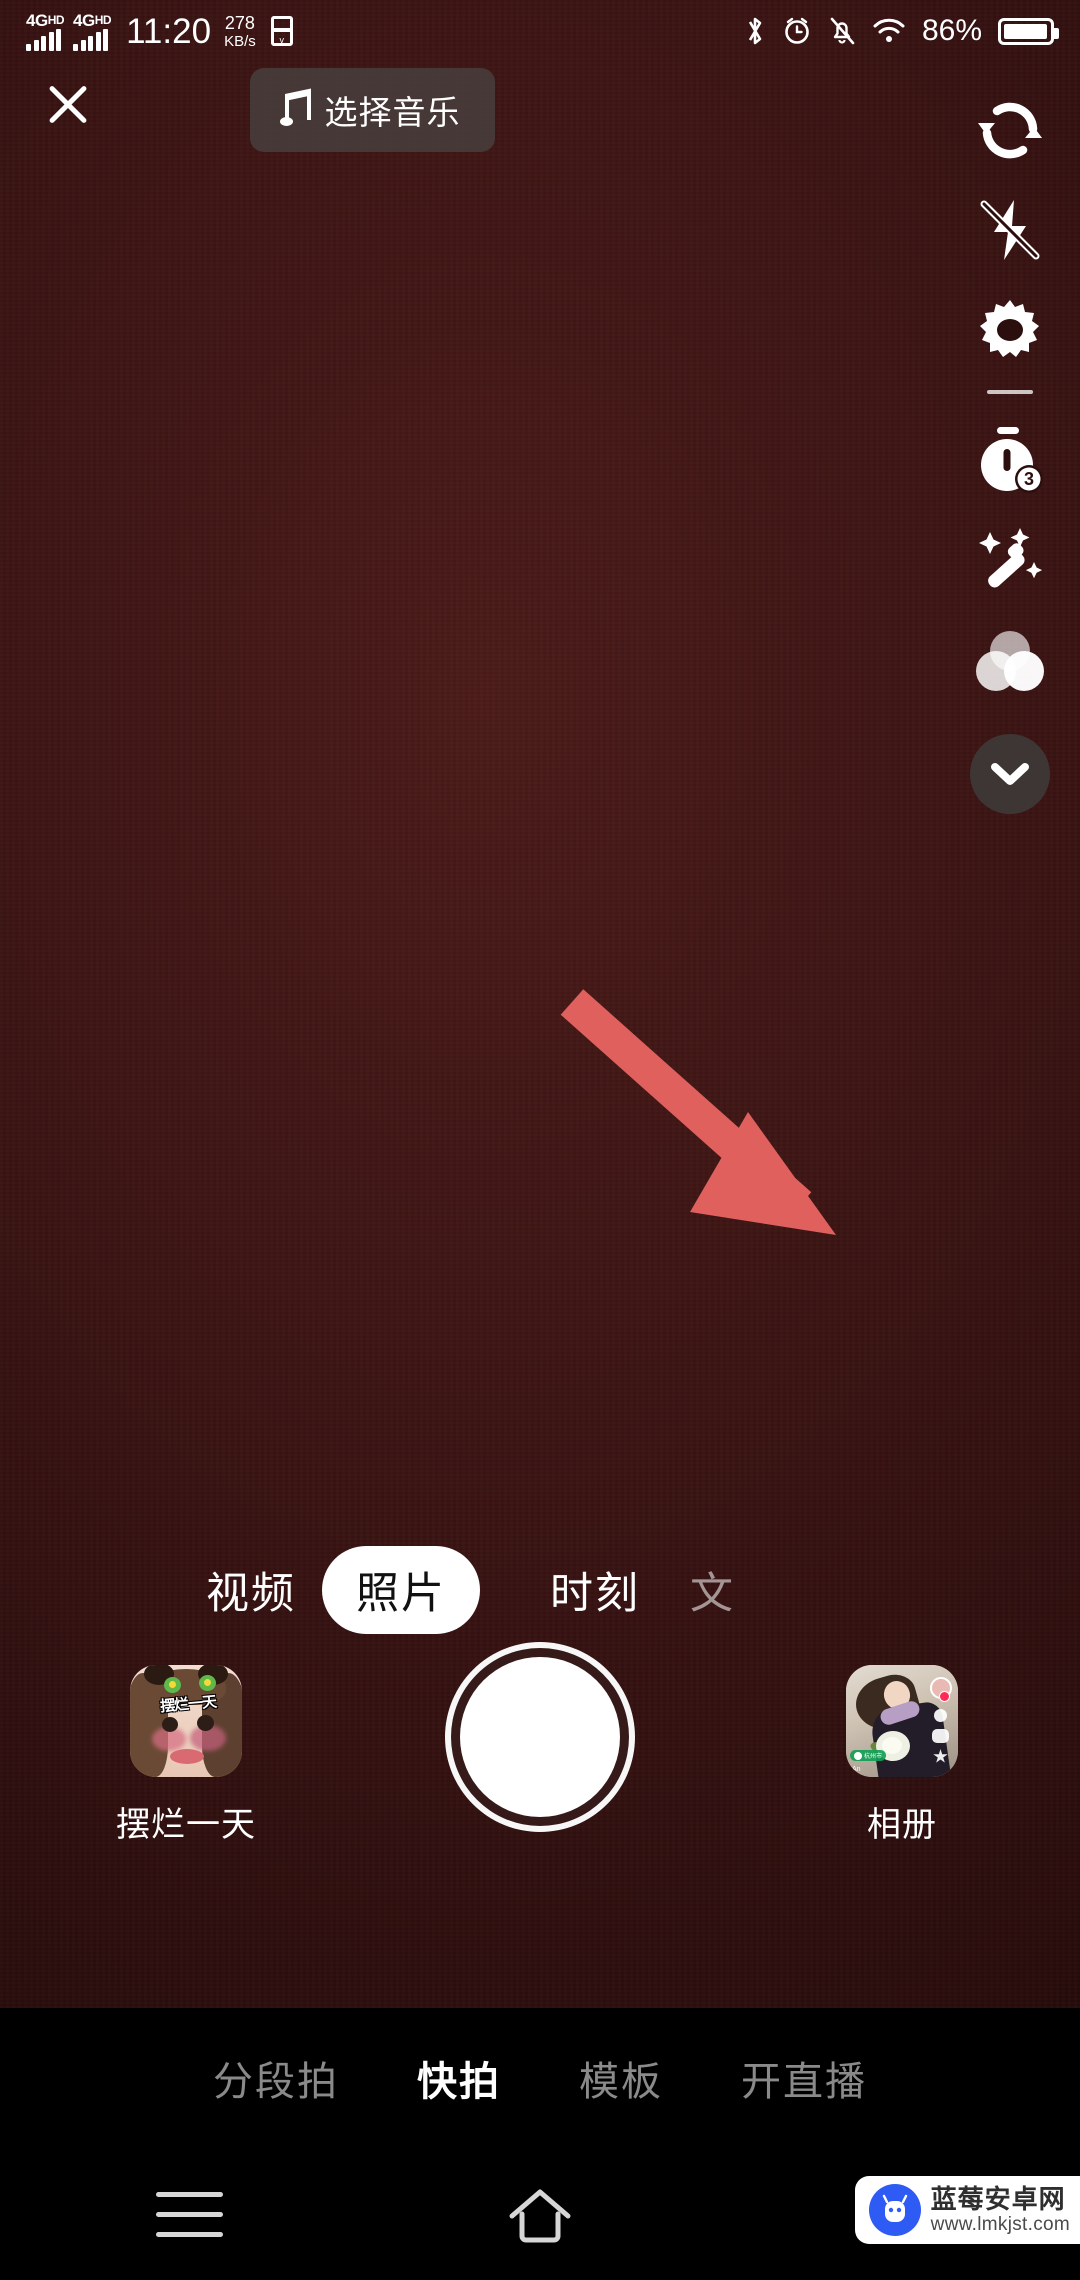 The height and width of the screenshot is (2280, 1080). Describe the element at coordinates (84, 20) in the screenshot. I see `network-type-2: 4G` at that location.